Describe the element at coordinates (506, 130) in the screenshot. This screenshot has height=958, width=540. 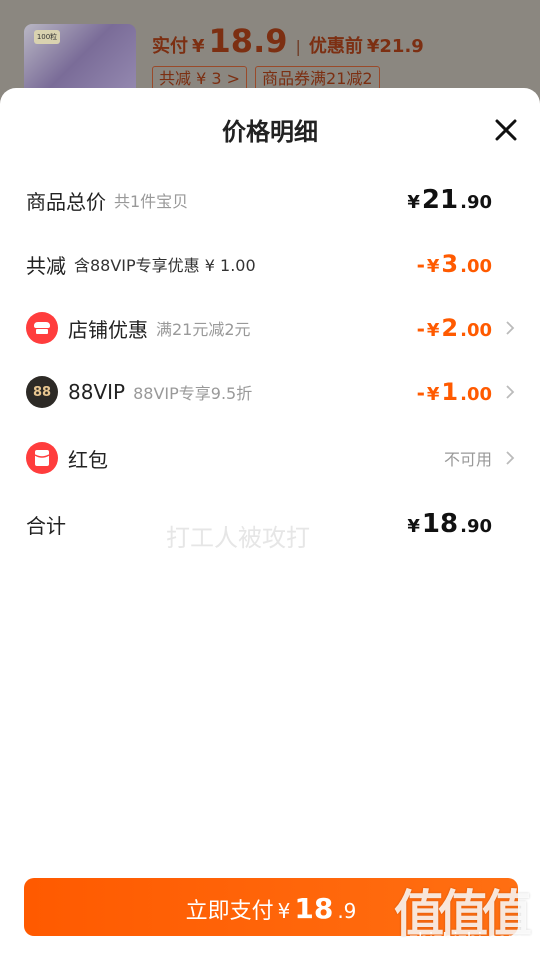
I see `close-icon` at that location.